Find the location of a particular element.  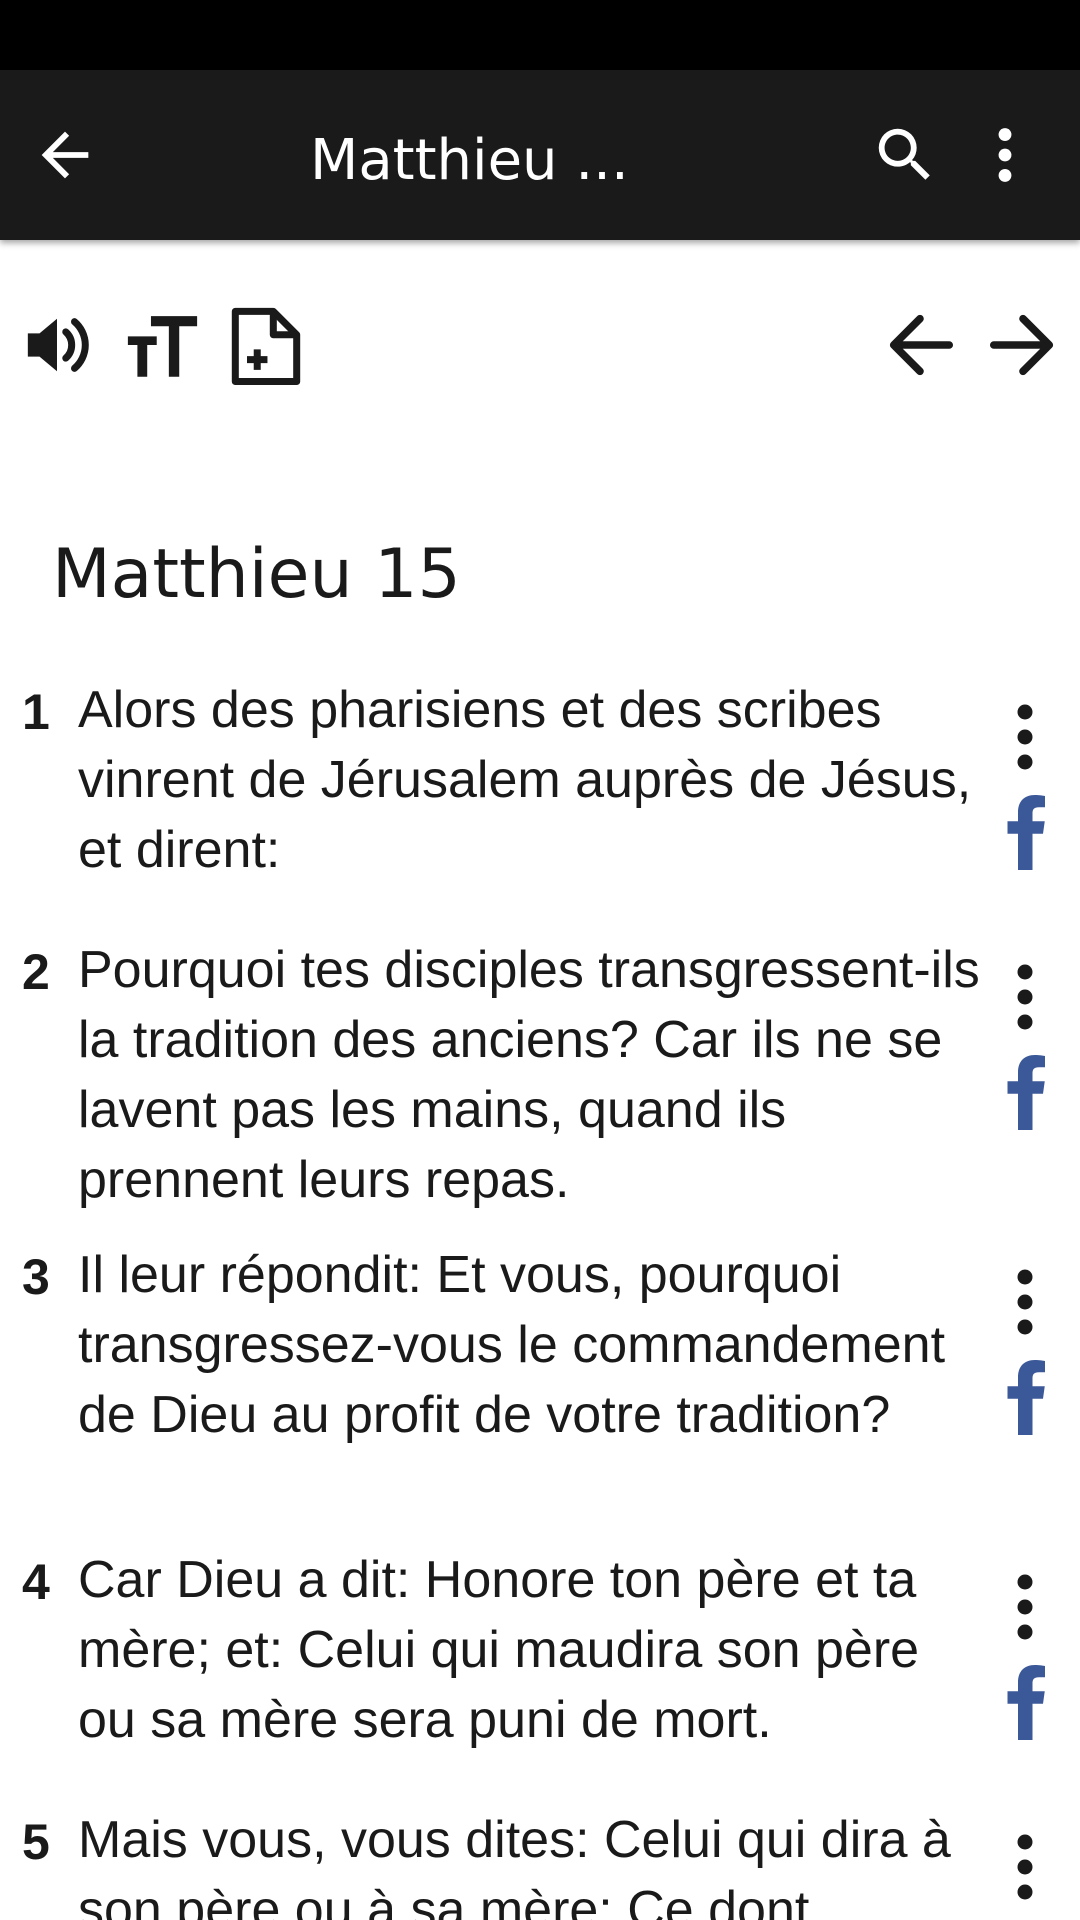

text-size-button is located at coordinates (165, 345).